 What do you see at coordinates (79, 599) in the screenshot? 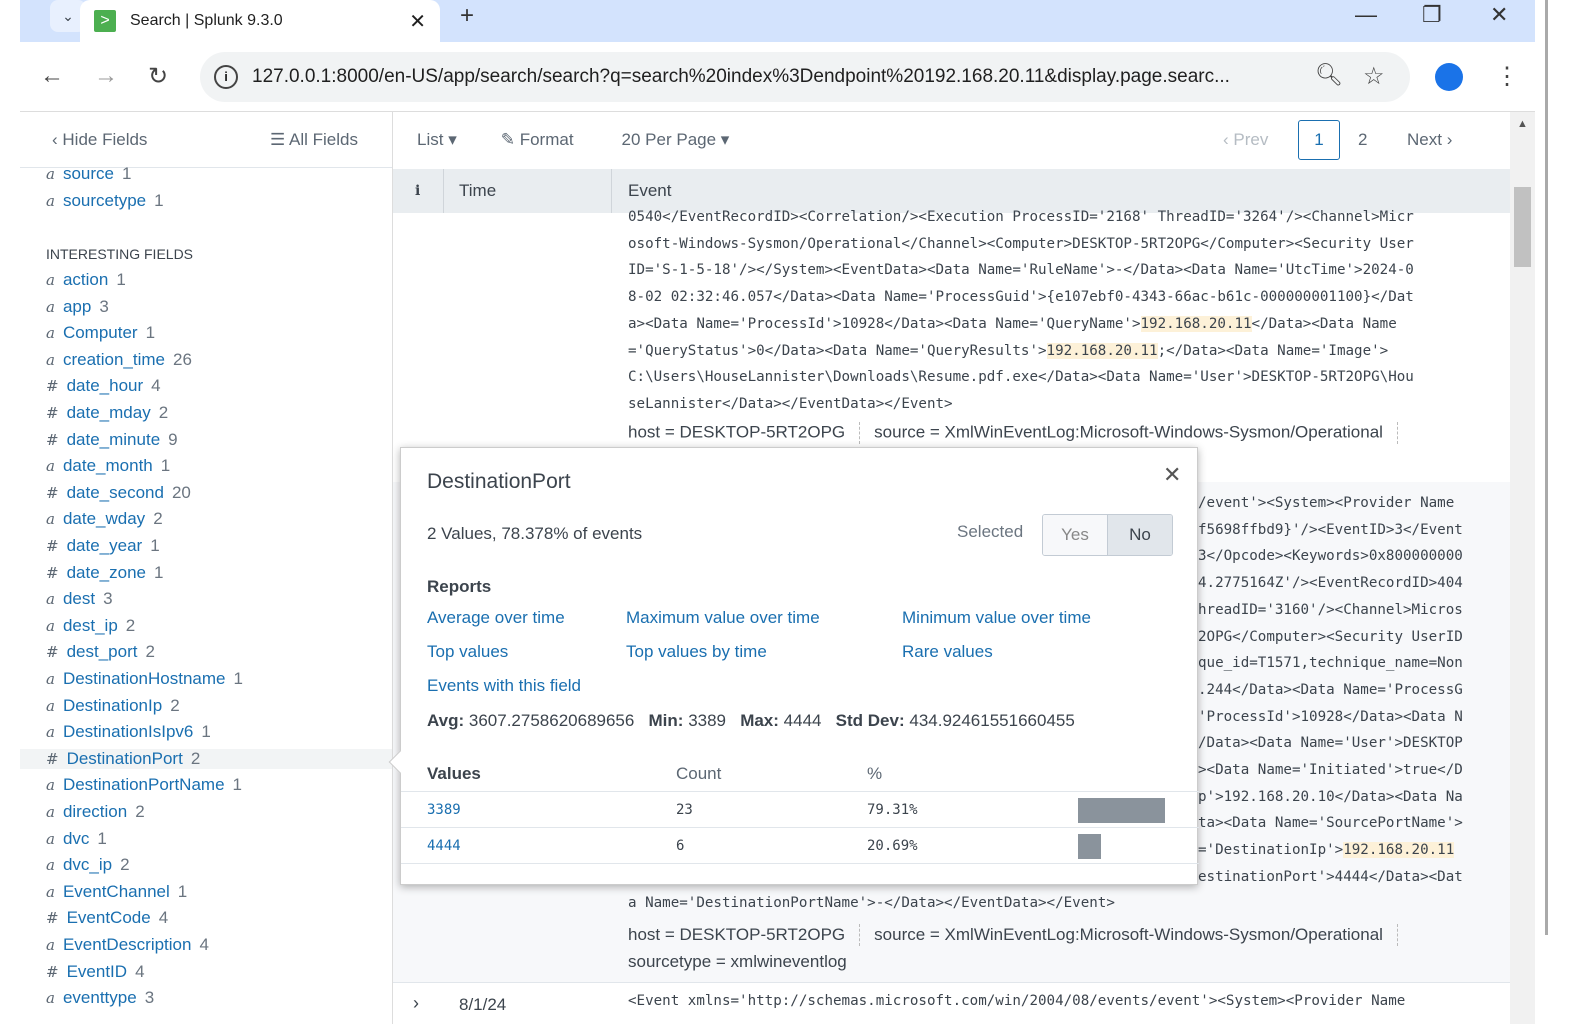
I see `field-dest: a dest 3` at bounding box center [79, 599].